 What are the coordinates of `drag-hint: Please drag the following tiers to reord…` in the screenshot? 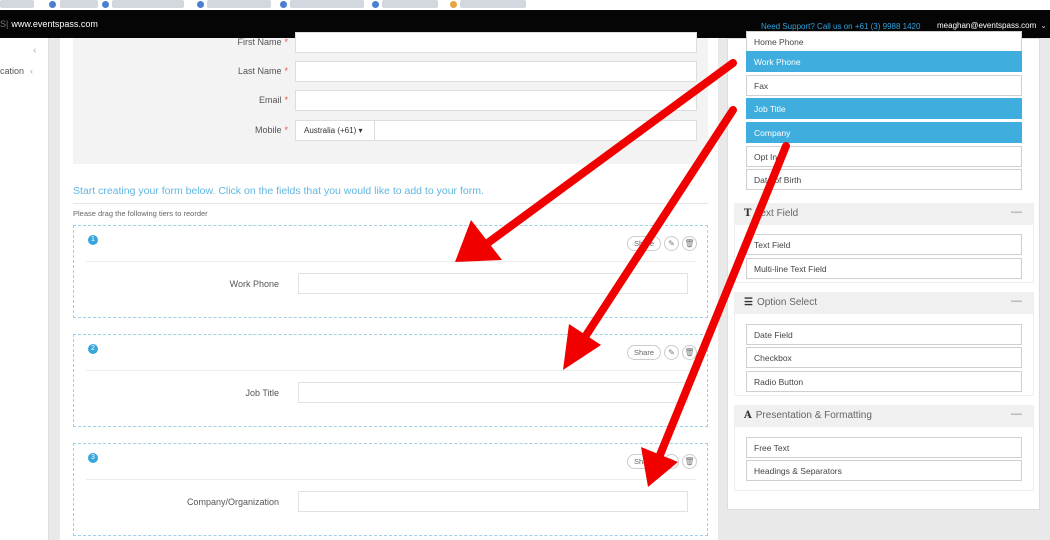 It's located at (140, 213).